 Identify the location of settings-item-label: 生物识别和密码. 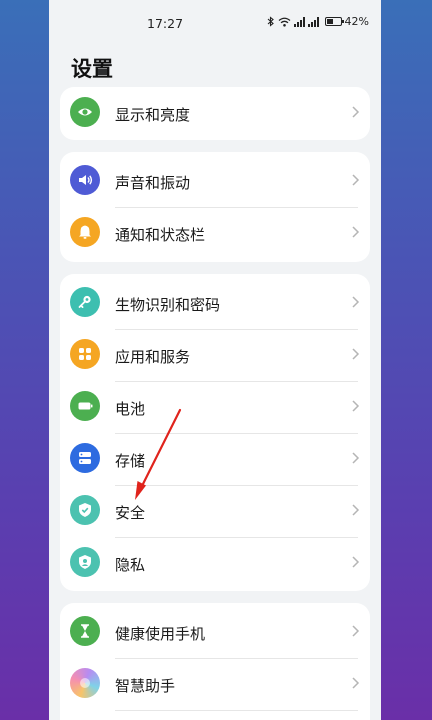
(168, 305).